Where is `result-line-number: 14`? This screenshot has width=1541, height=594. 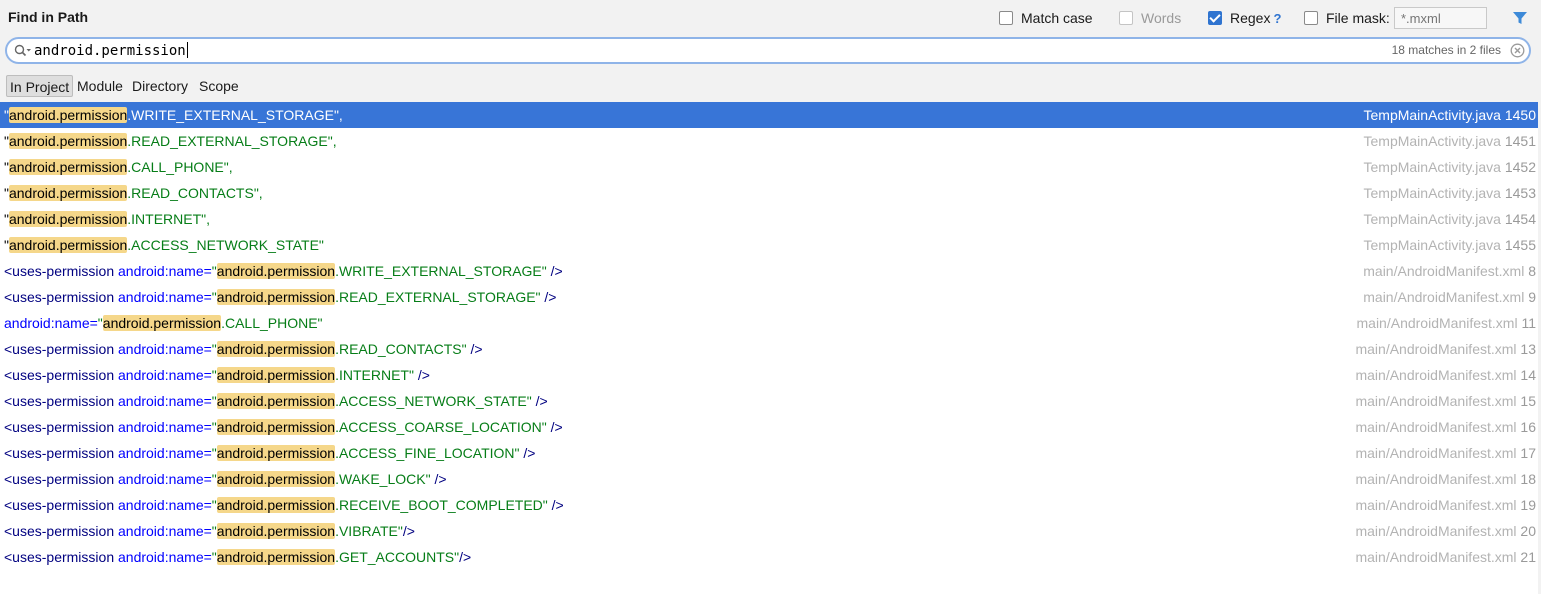 result-line-number: 14 is located at coordinates (1528, 375).